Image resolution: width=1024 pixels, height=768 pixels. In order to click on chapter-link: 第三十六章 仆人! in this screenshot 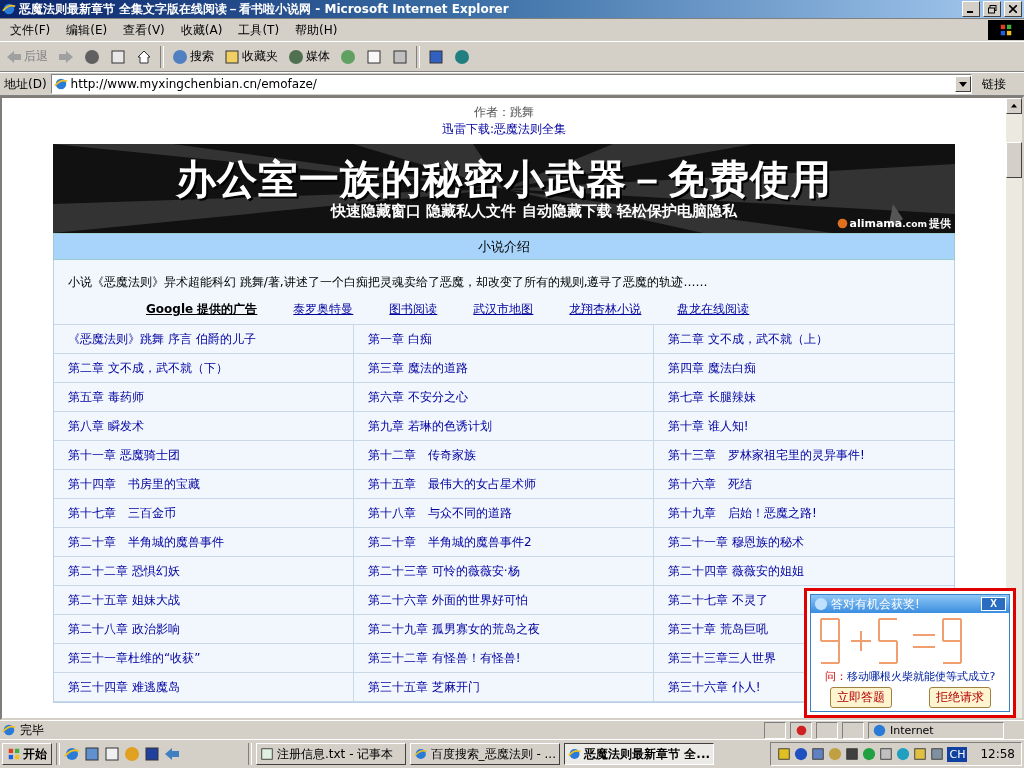, I will do `click(714, 687)`.